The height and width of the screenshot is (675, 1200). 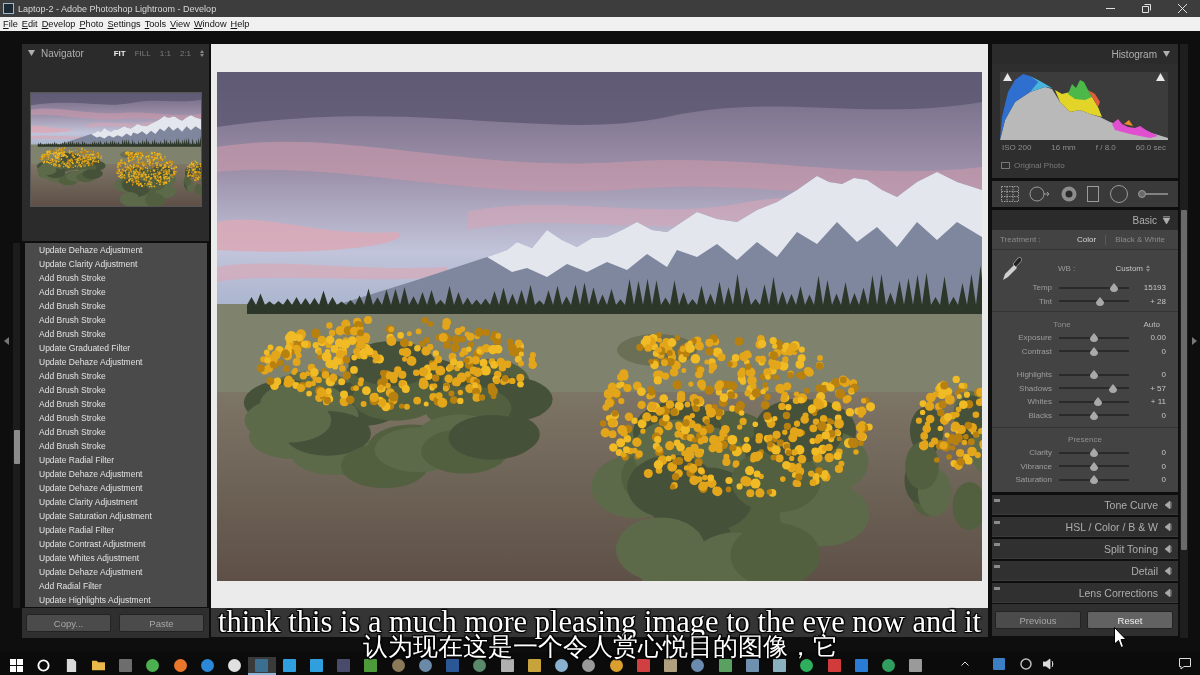 I want to click on history-item: Update Contrast Adjustment, so click(x=116, y=544).